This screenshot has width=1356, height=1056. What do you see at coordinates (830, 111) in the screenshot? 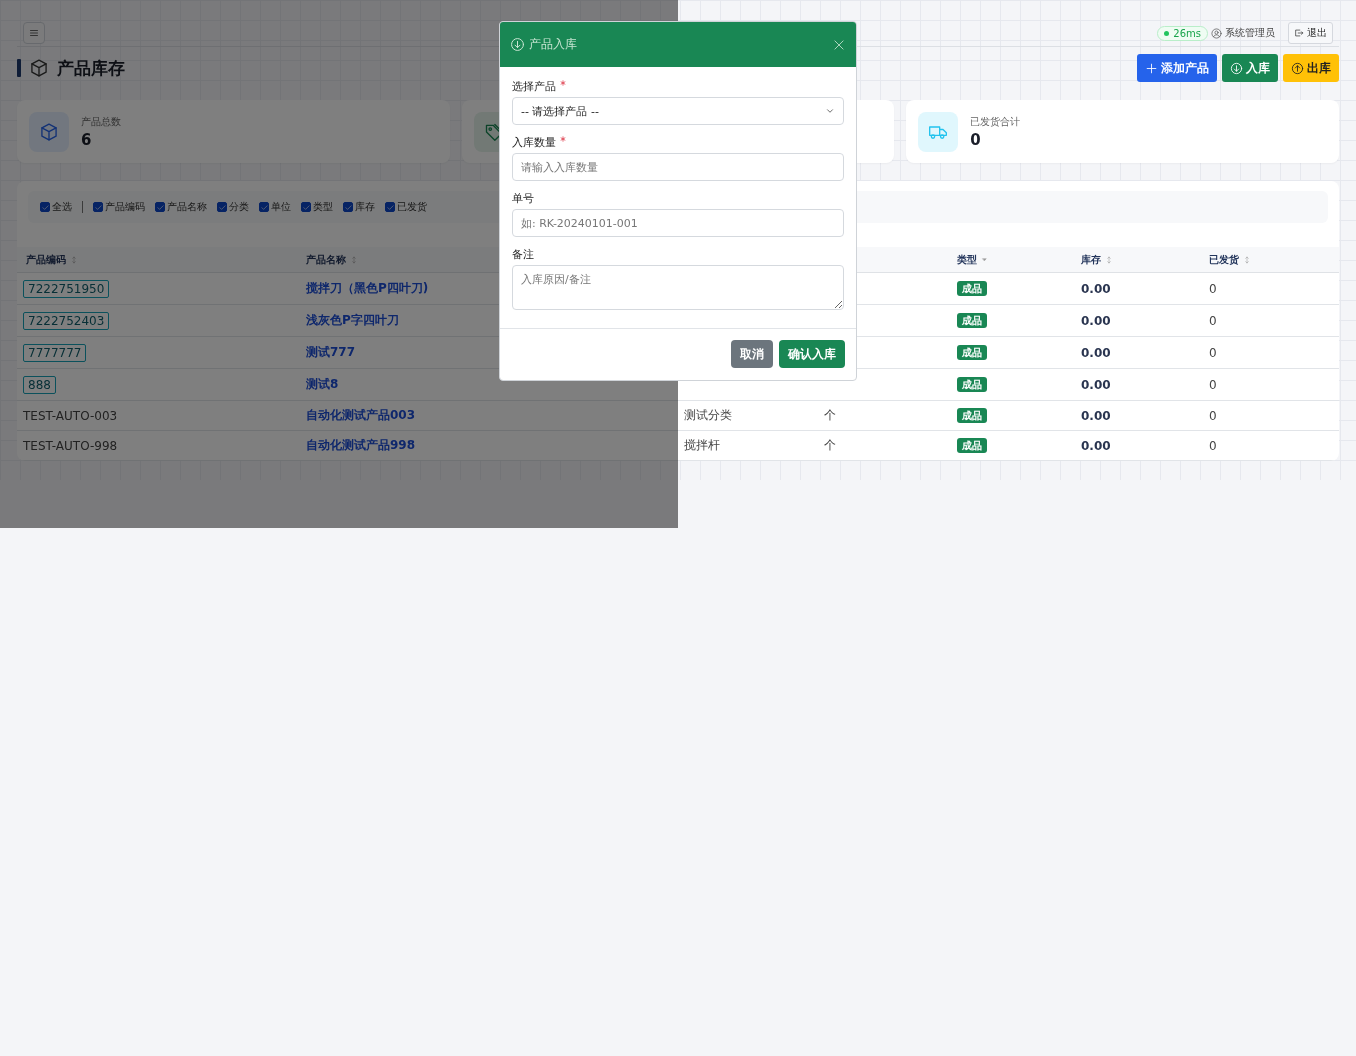
I see `chevron-down-icon` at bounding box center [830, 111].